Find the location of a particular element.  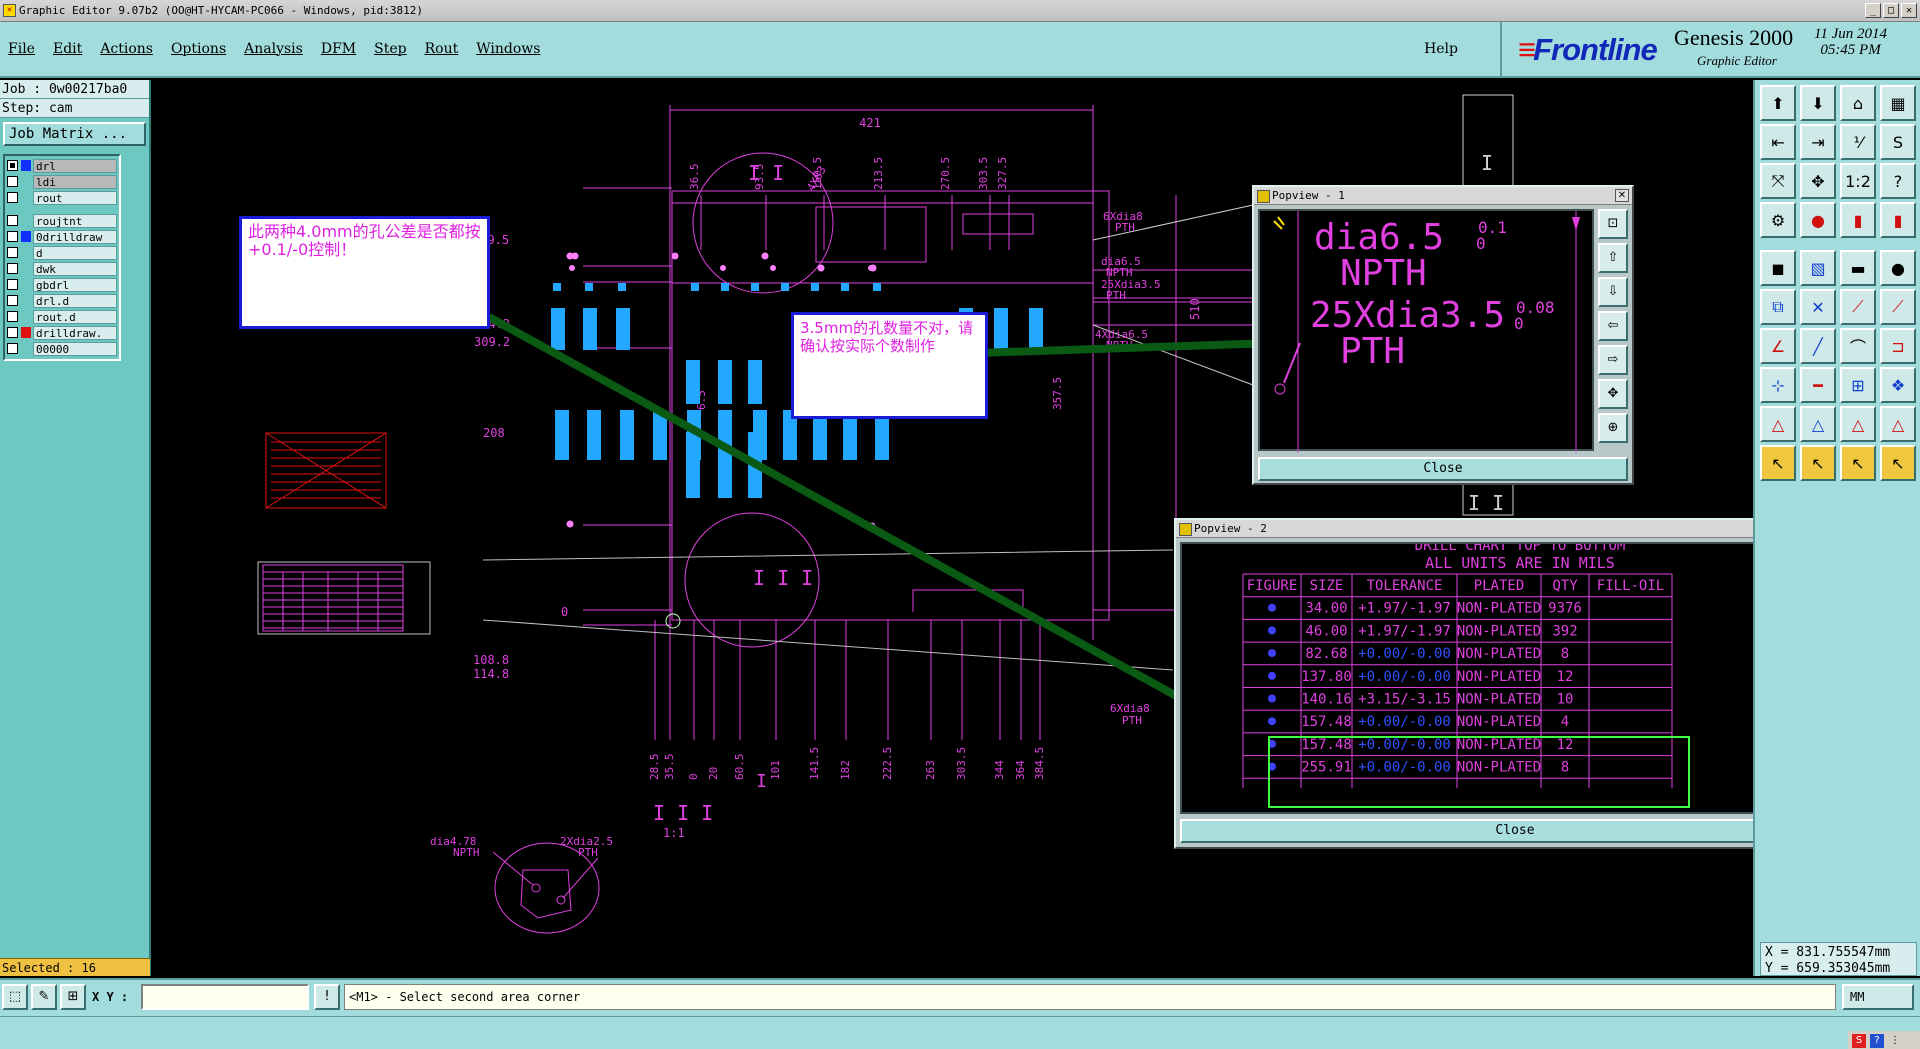

copy-icon: ⊞ is located at coordinates (1858, 385).